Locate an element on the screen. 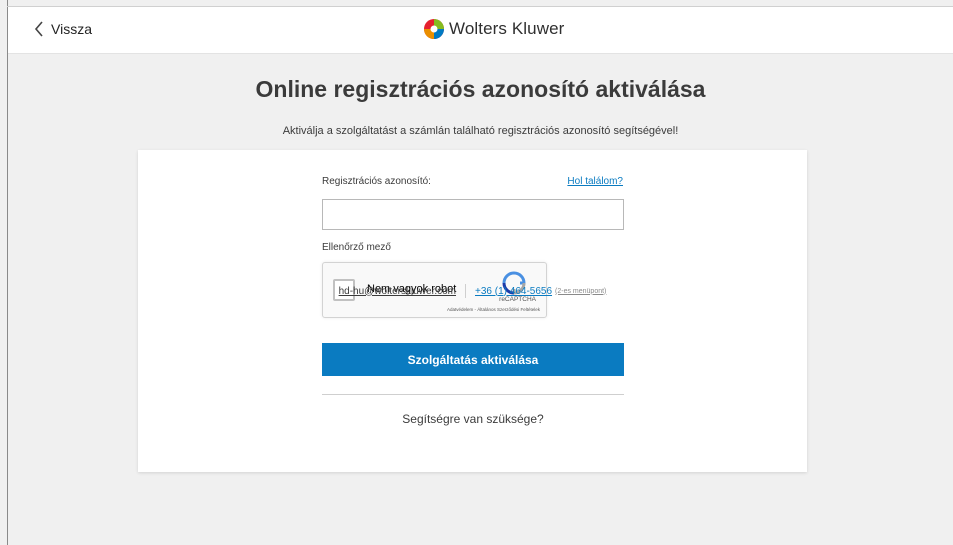  activate-button: Szolgáltatás aktiválása is located at coordinates (473, 359).